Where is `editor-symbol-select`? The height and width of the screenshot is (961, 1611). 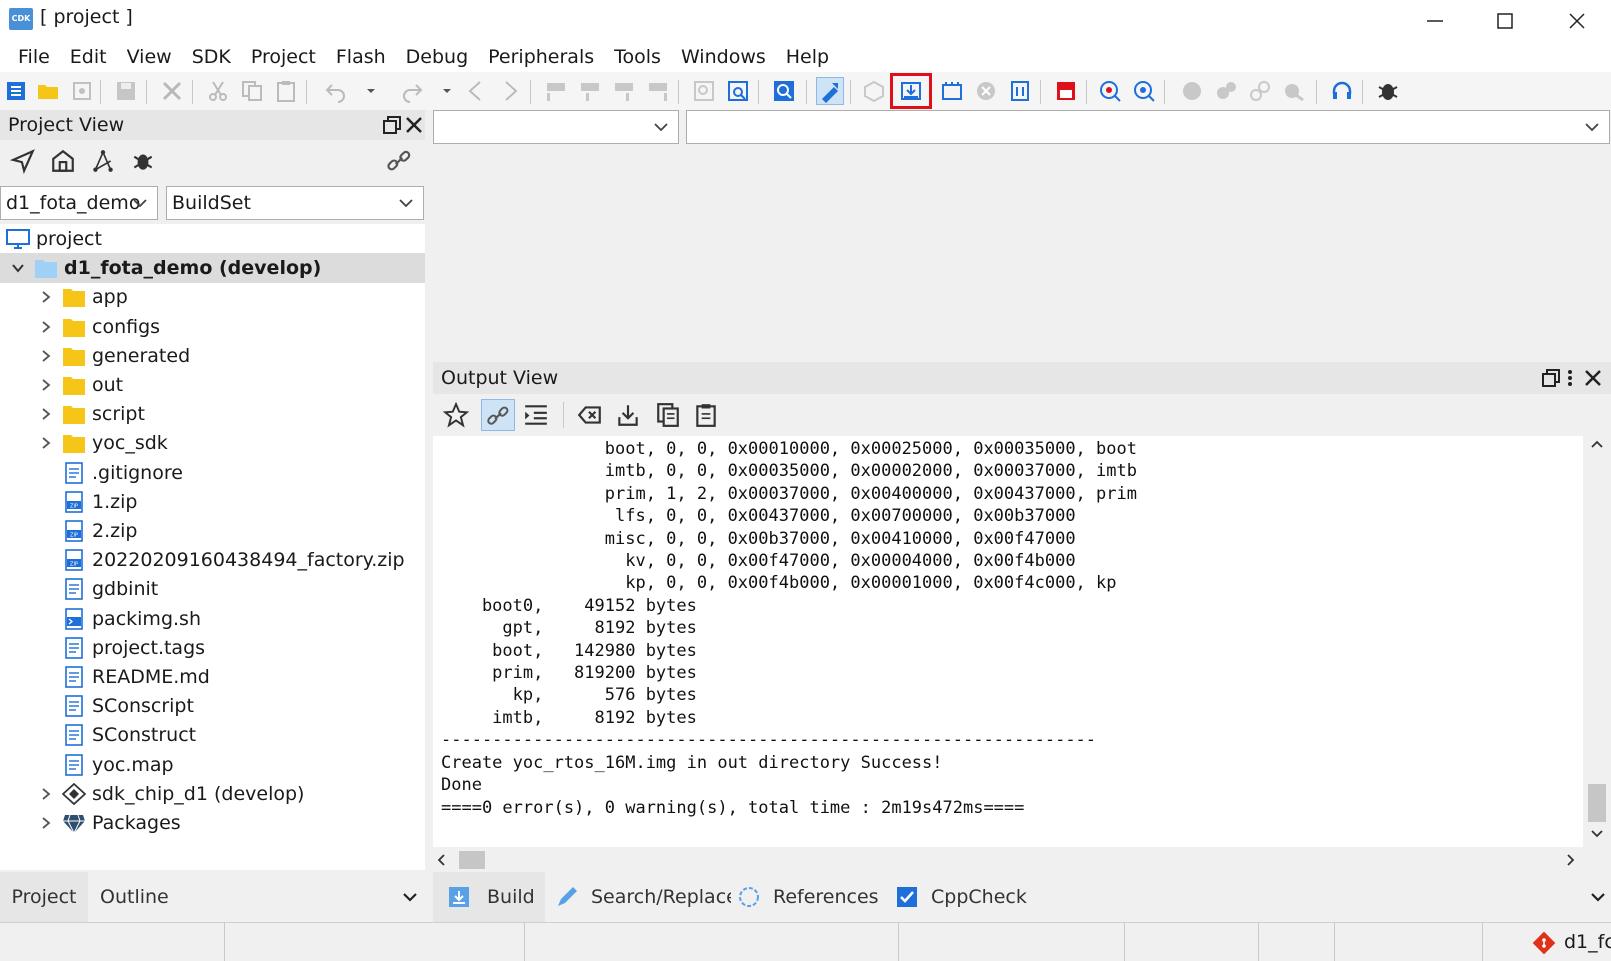
editor-symbol-select is located at coordinates (1148, 127).